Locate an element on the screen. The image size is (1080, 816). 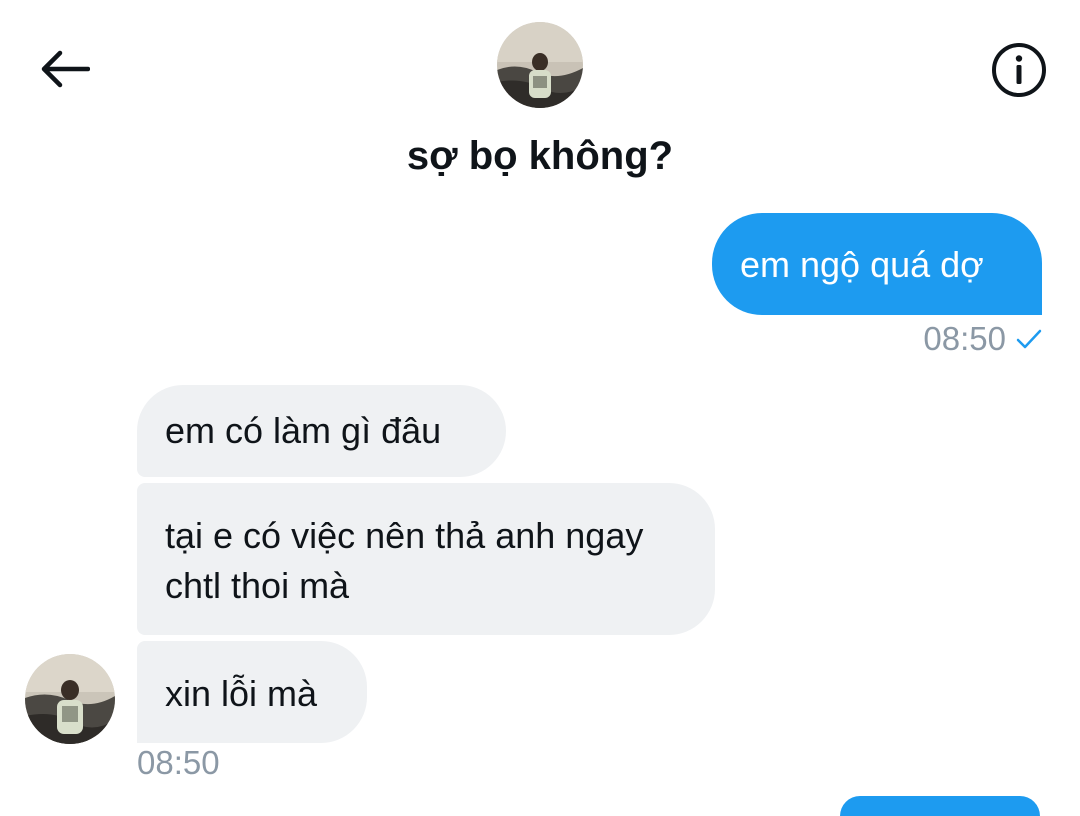
info-button is located at coordinates (1019, 70).